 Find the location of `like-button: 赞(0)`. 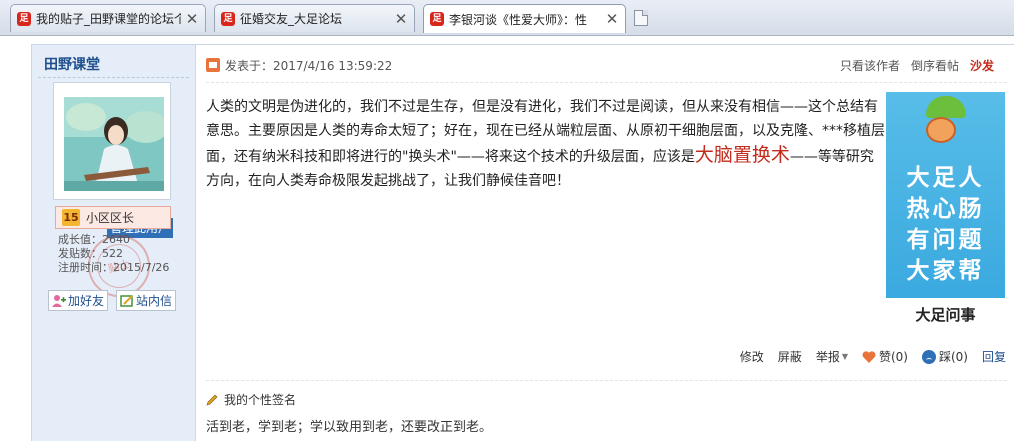

like-button: 赞(0) is located at coordinates (885, 356).